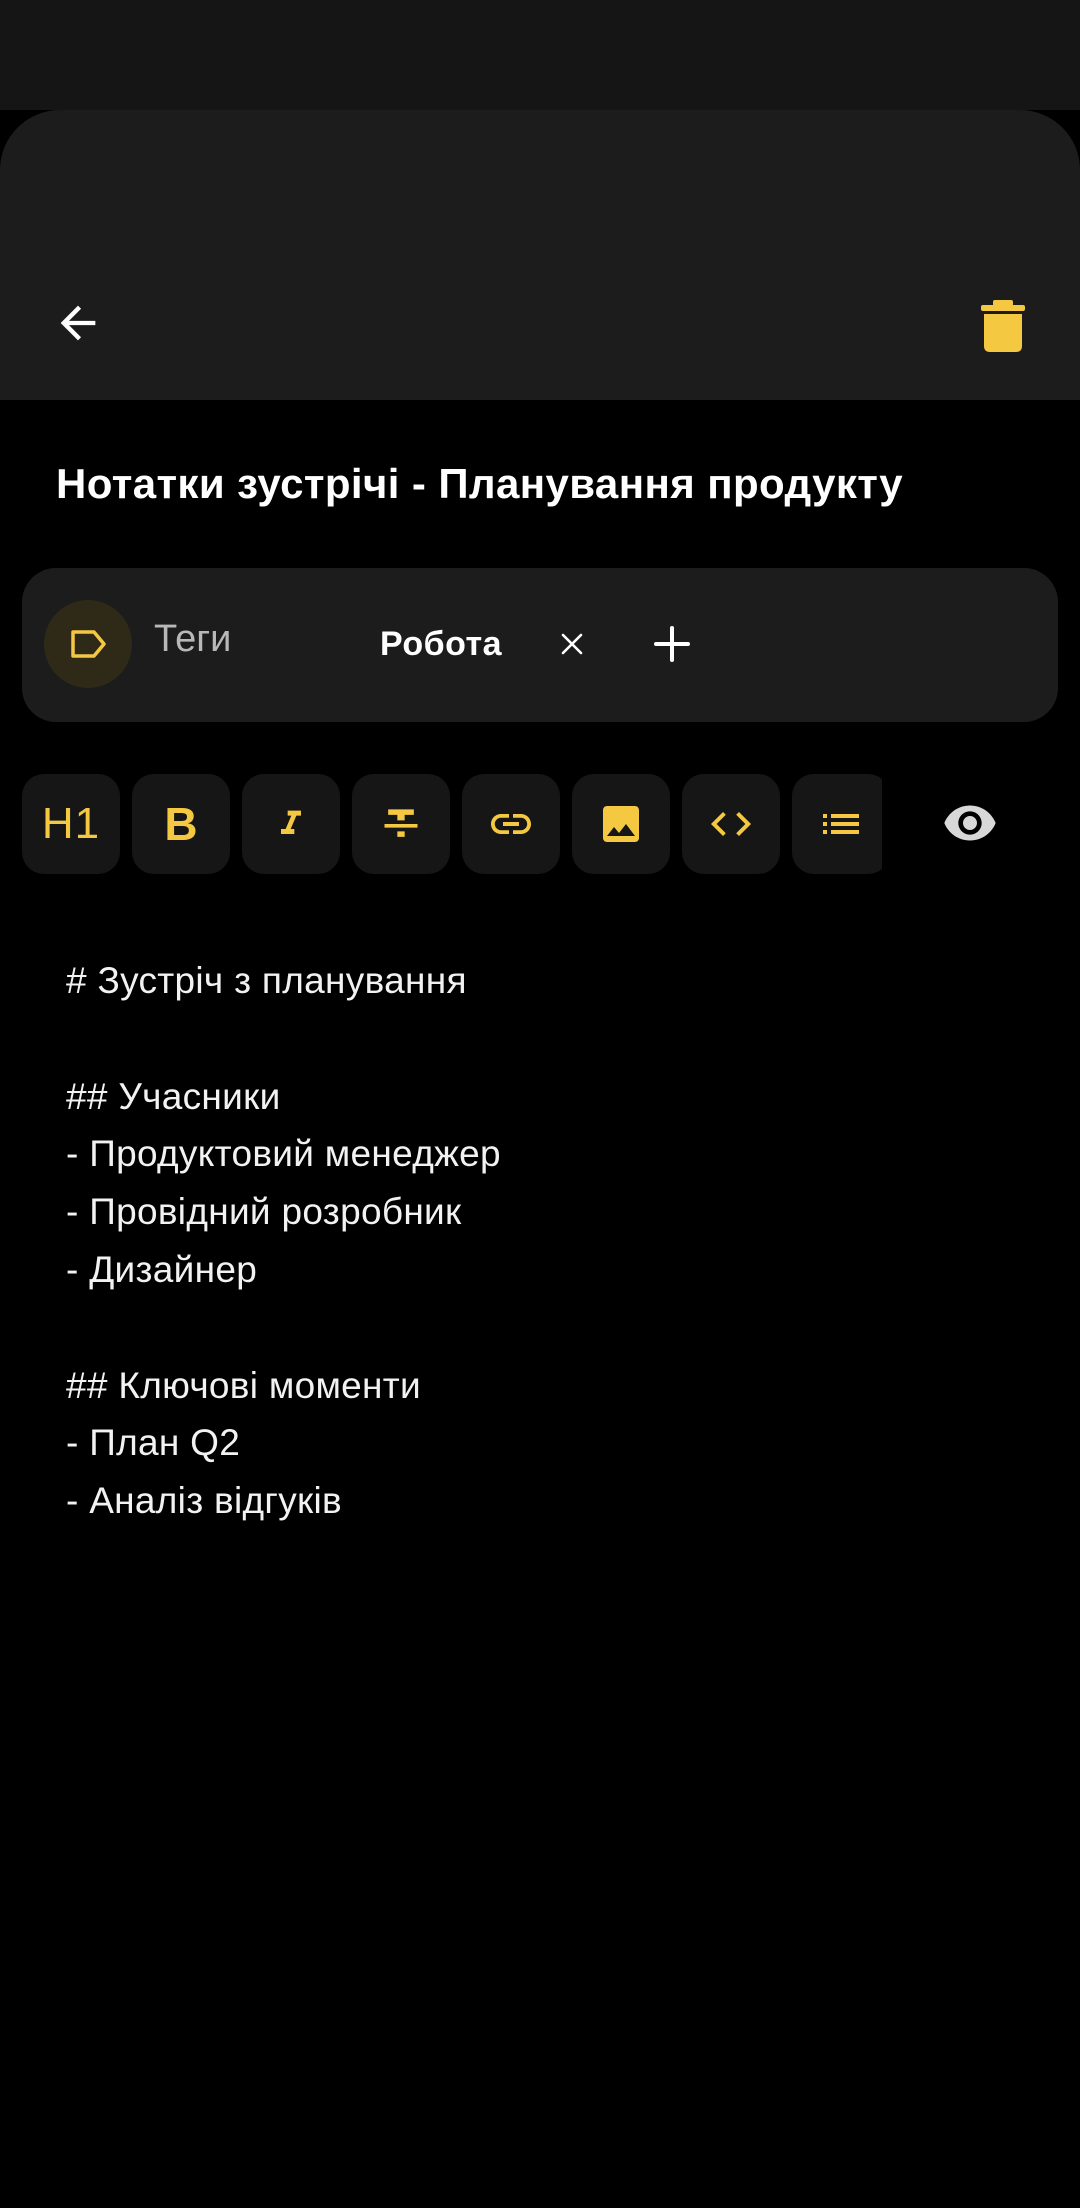 This screenshot has height=2208, width=1080. I want to click on arrow-back-icon, so click(78, 323).